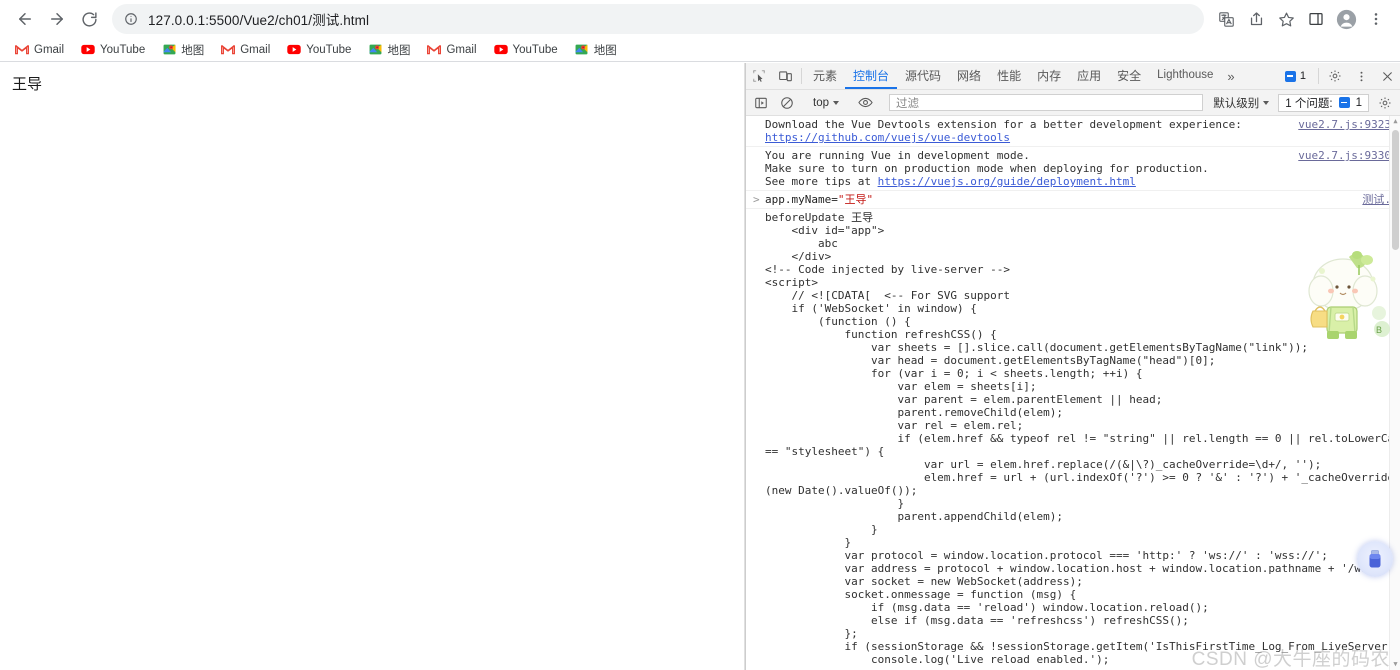 This screenshot has width=1400, height=670. I want to click on deployment-guide-link: https://vuejs.org/guide/deployment.html, so click(1007, 181).